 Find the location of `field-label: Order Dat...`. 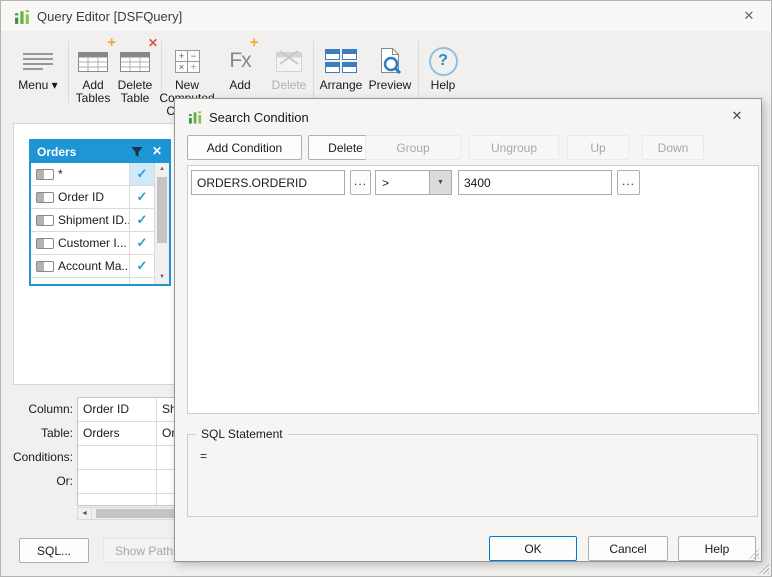

field-label: Order Dat... is located at coordinates (89, 283).